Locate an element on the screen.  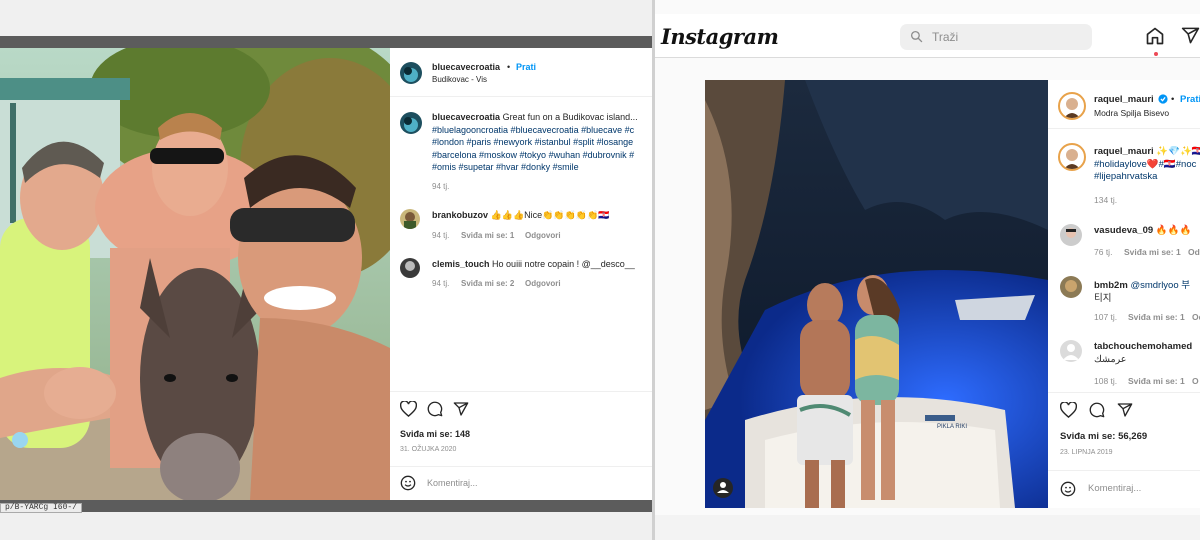
likes-count: Sviđa mi se: 56,269 is located at coordinates (1103, 436).